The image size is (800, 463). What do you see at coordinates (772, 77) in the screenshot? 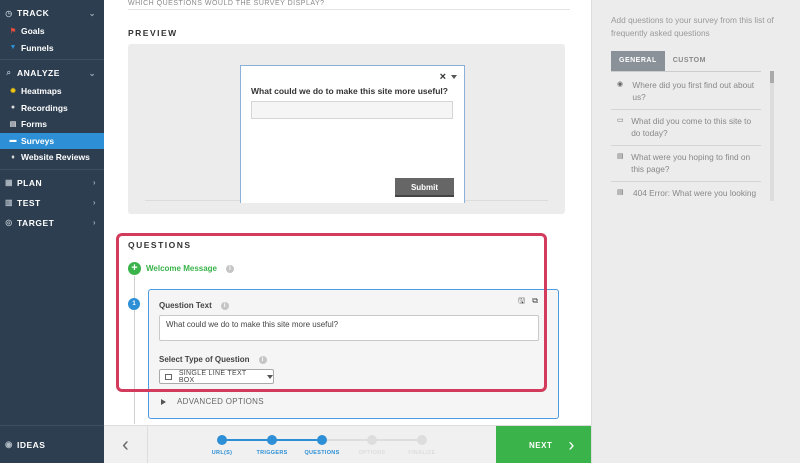
I see `scrollbar-thumb` at bounding box center [772, 77].